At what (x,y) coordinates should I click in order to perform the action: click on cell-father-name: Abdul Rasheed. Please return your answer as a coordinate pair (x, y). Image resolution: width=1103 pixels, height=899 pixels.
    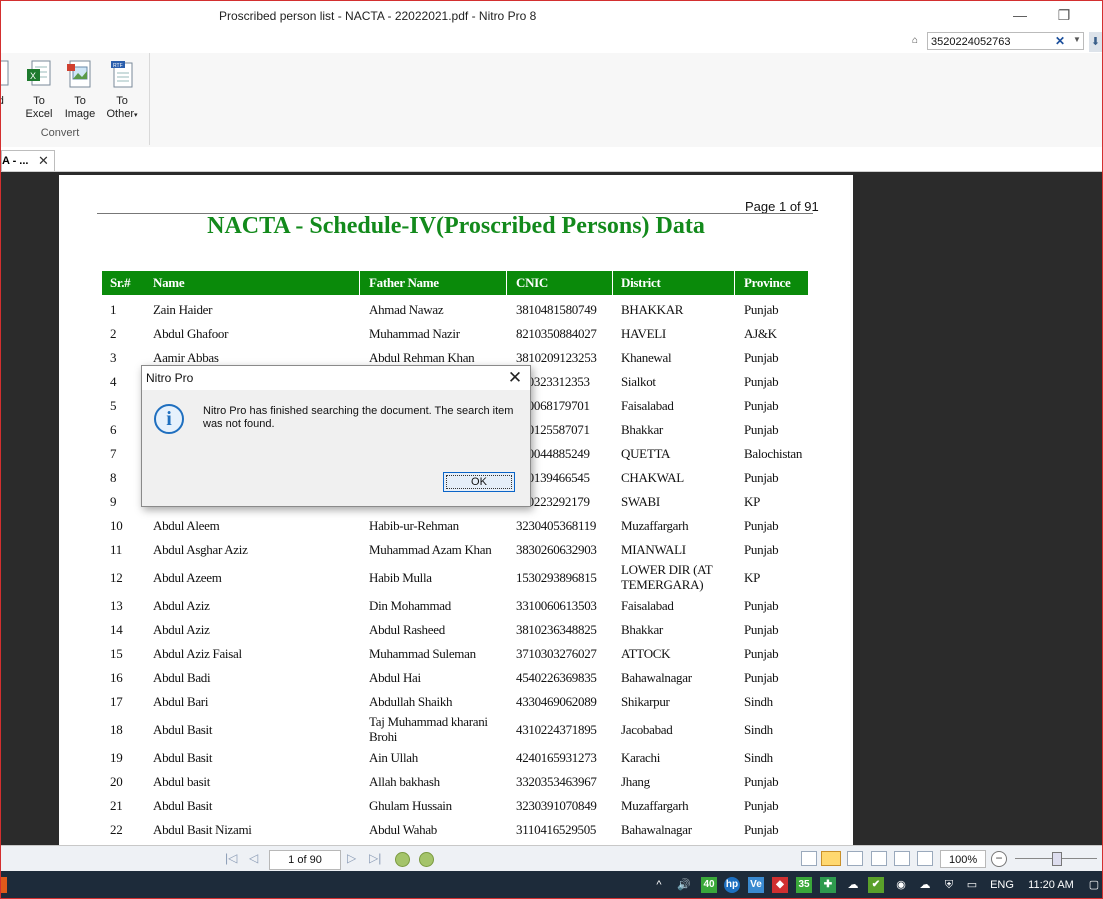
    Looking at the image, I should click on (407, 629).